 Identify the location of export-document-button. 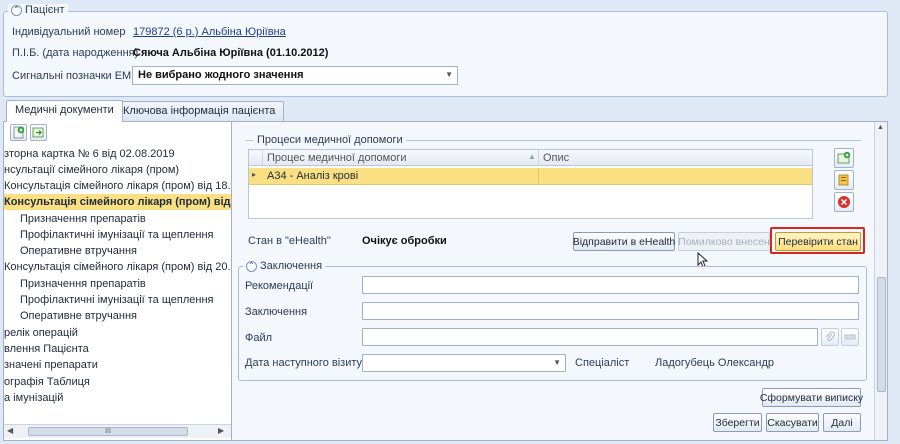
(38, 132).